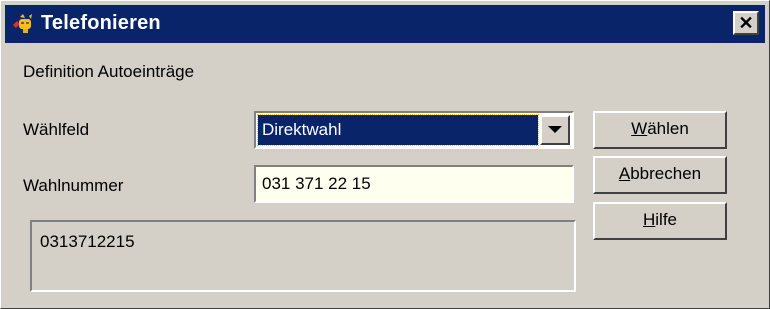 The image size is (770, 309). I want to click on close-button: ✕, so click(746, 23).